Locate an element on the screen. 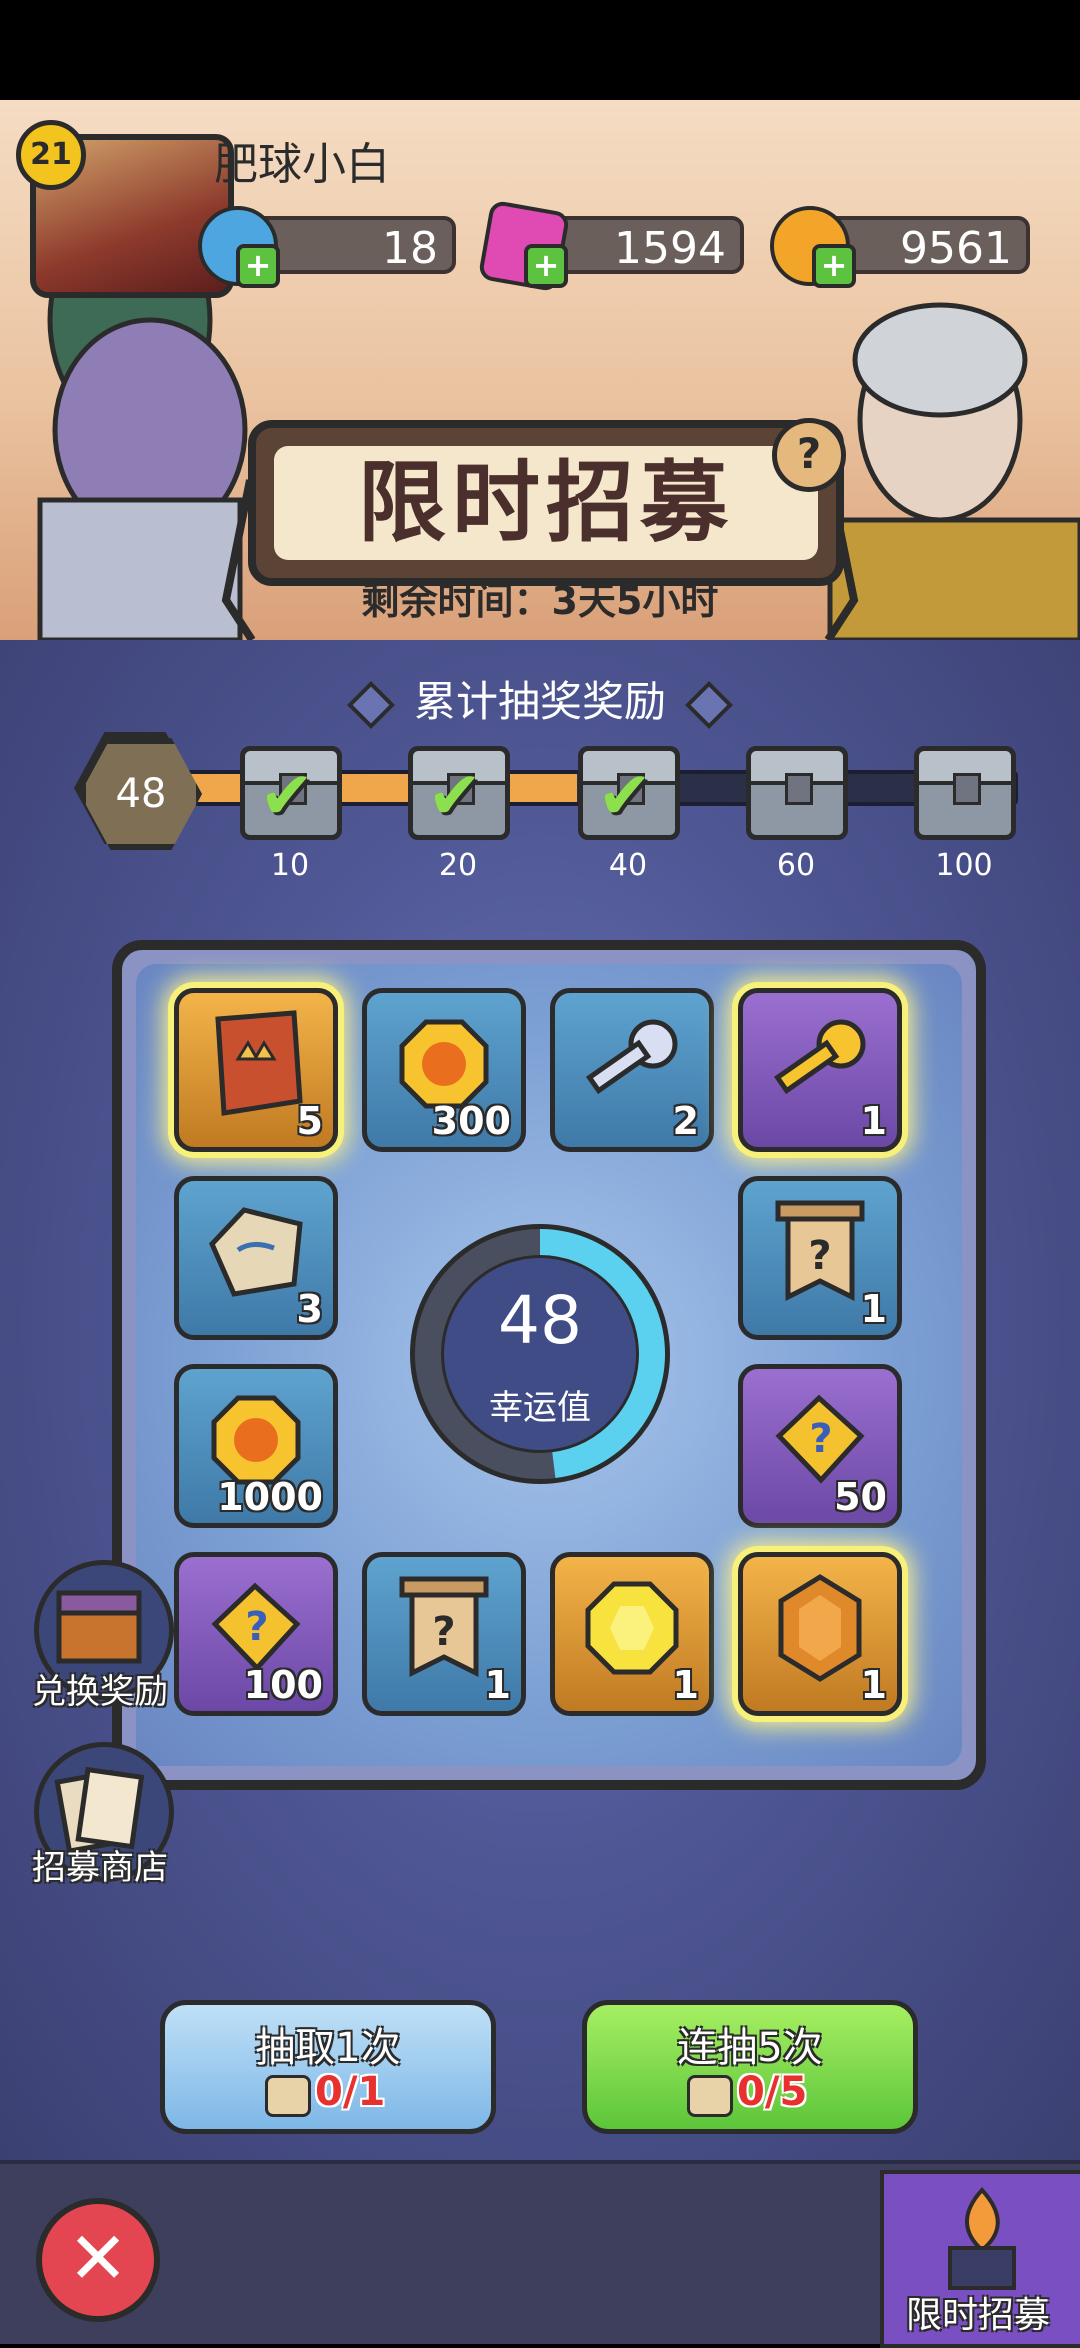 The height and width of the screenshot is (2348, 1080). tab-limited-recruit-label: 限时招募 is located at coordinates (978, 2312).